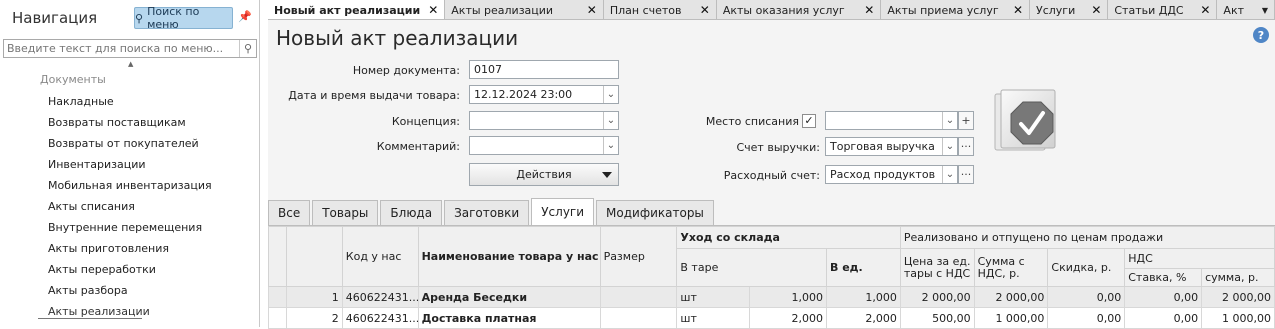 Image resolution: width=1275 pixels, height=329 pixels. Describe the element at coordinates (1246, 9) in the screenshot. I see `tab-act: Акт ▼` at that location.